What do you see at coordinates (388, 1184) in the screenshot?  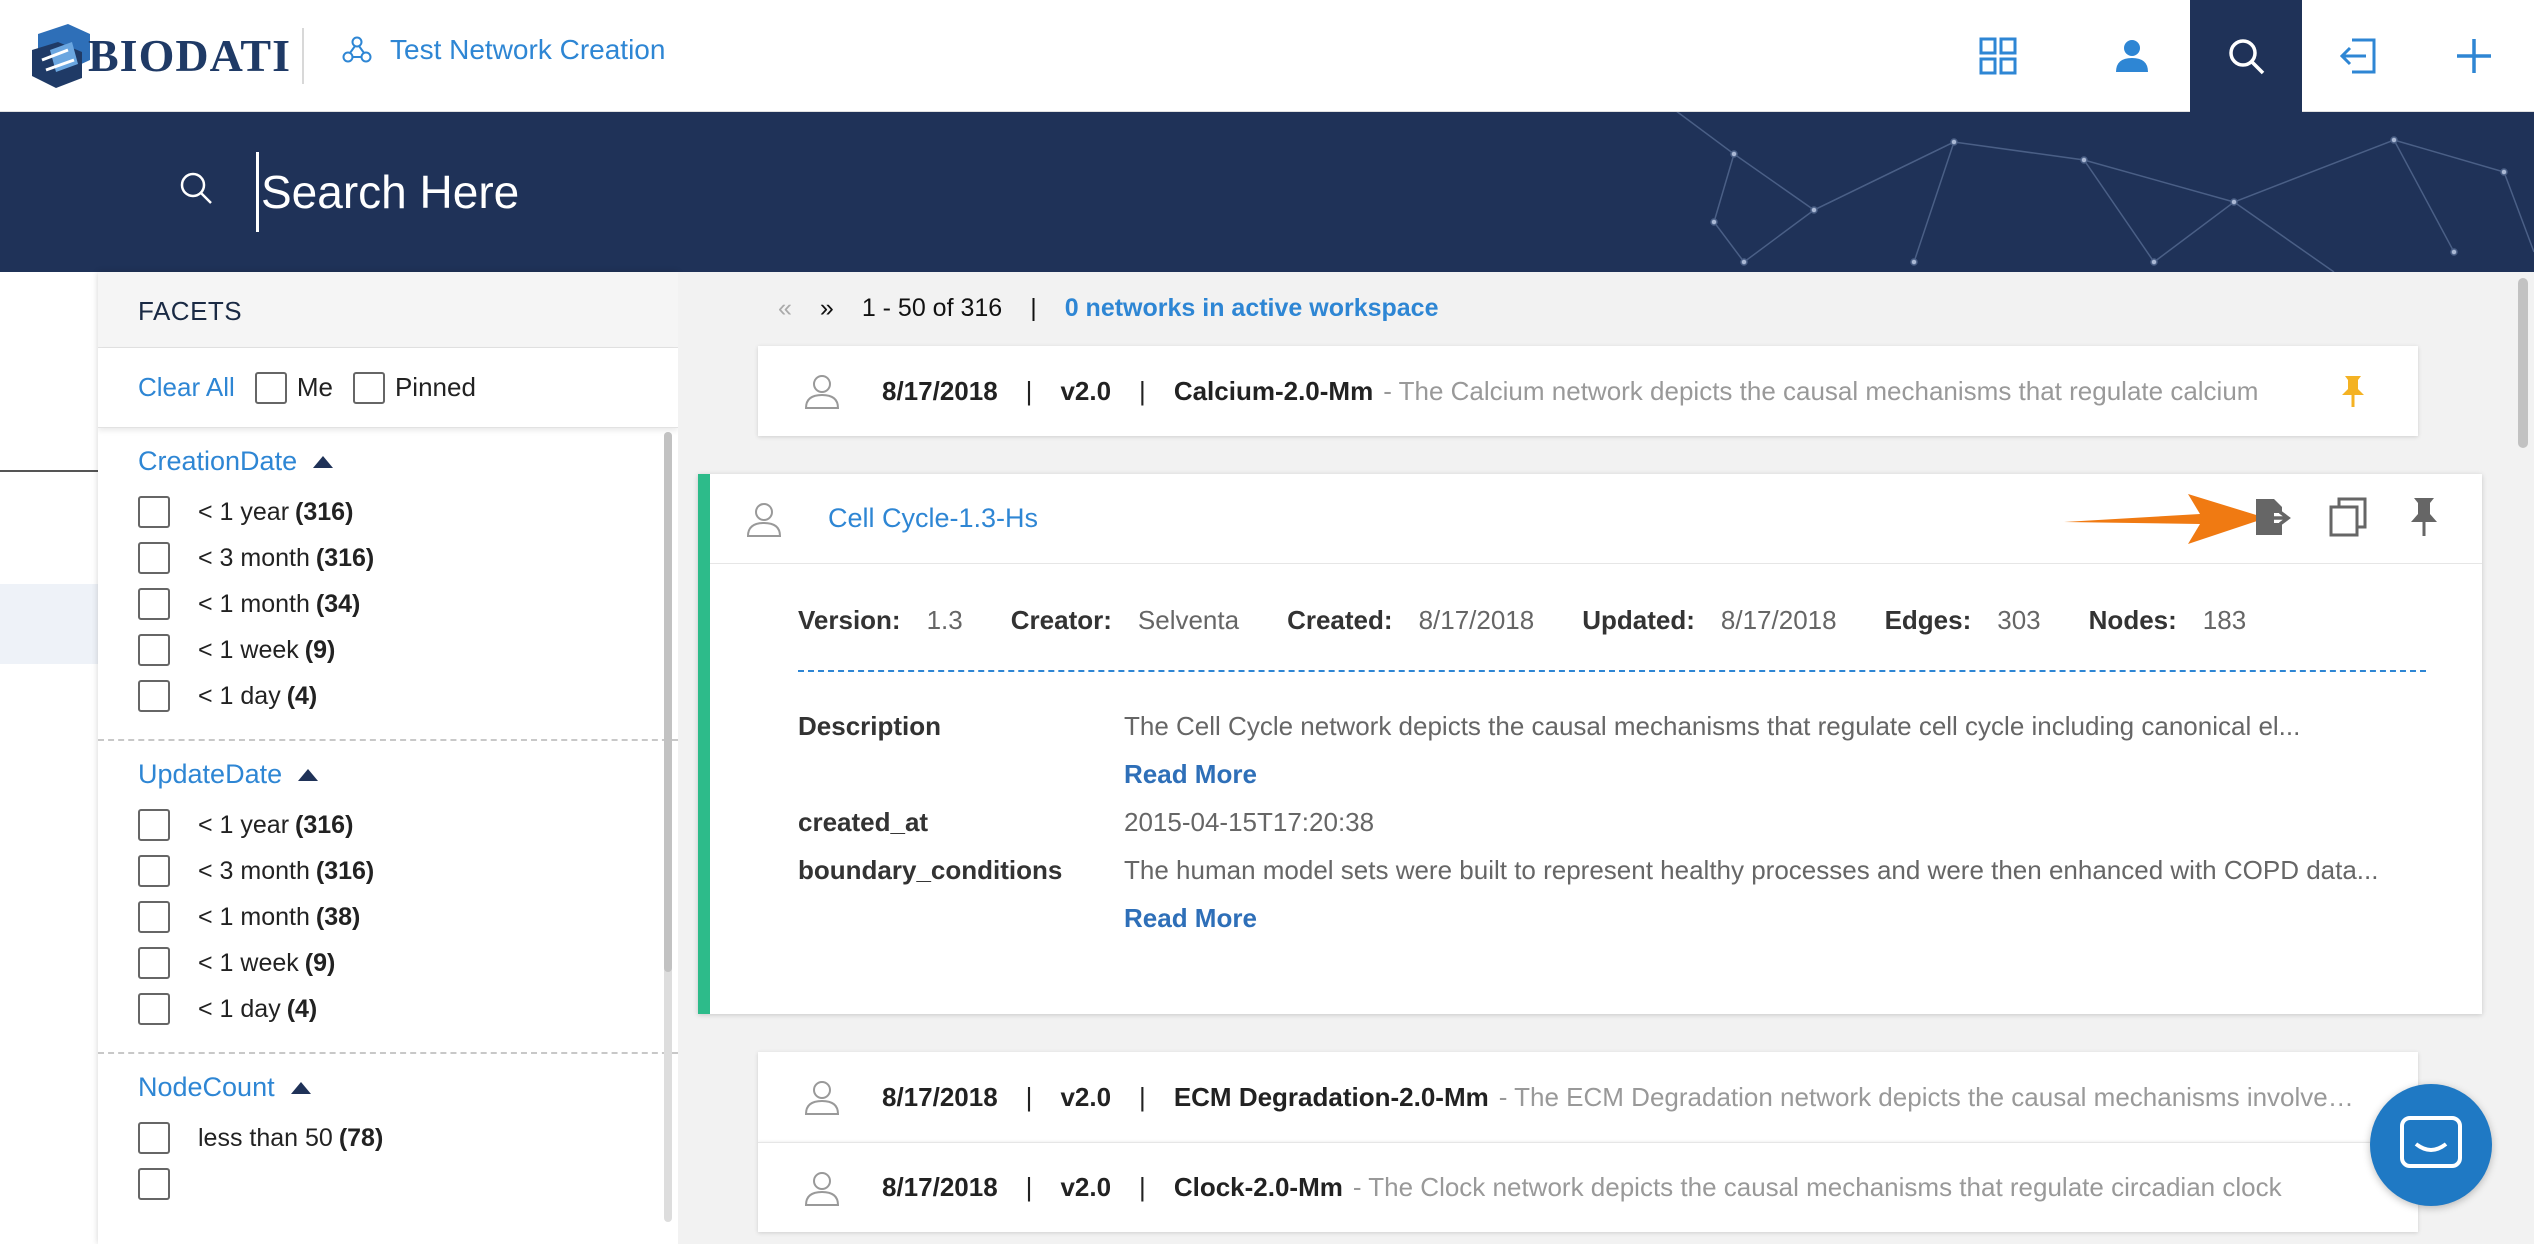 I see `facet-item-partial` at bounding box center [388, 1184].